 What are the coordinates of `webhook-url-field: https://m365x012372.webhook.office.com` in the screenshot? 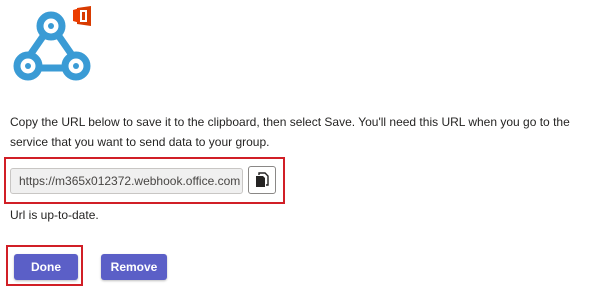 It's located at (126, 181).